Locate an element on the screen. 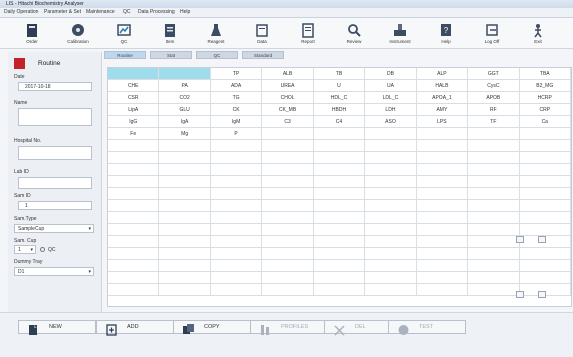 Image resolution: width=573 pixels, height=357 pixels. qc-radio is located at coordinates (42, 249).